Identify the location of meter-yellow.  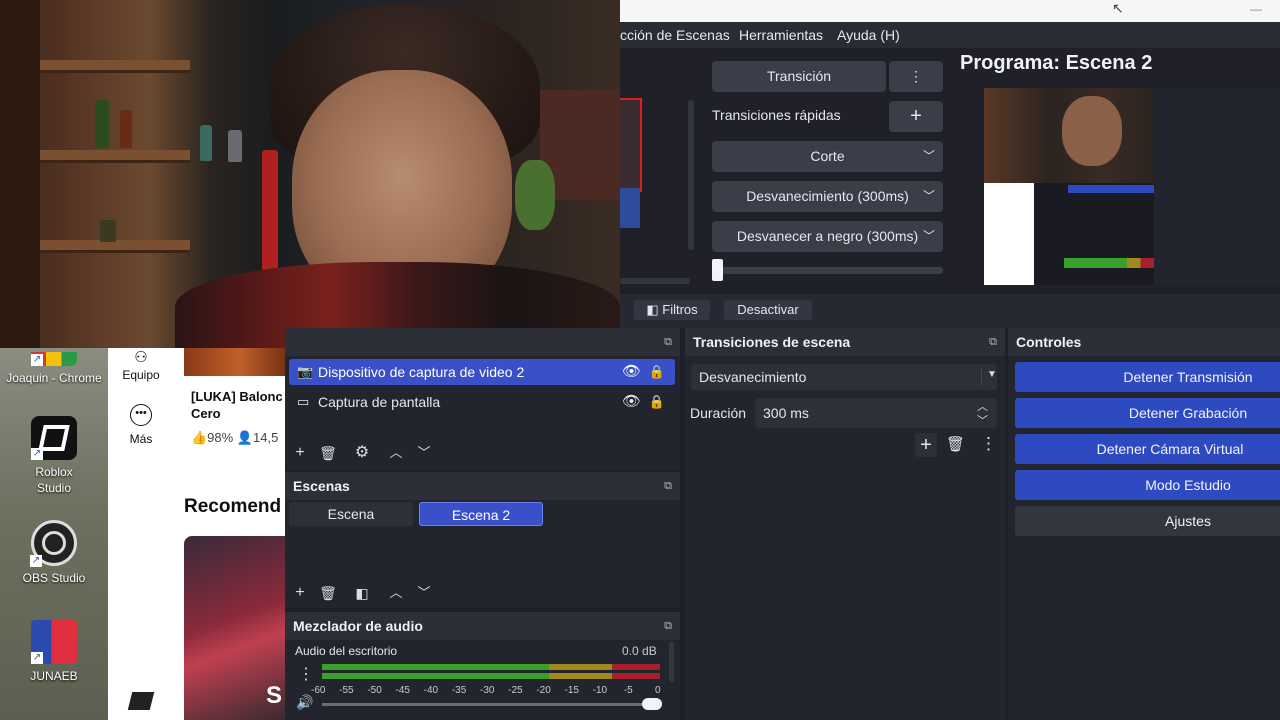
(580, 676).